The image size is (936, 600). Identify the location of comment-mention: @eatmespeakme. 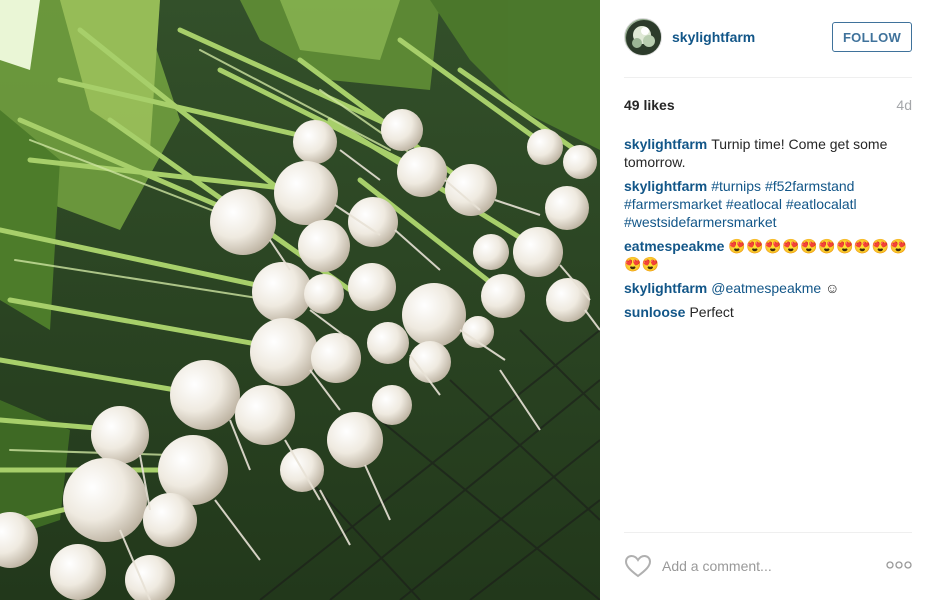
(766, 288).